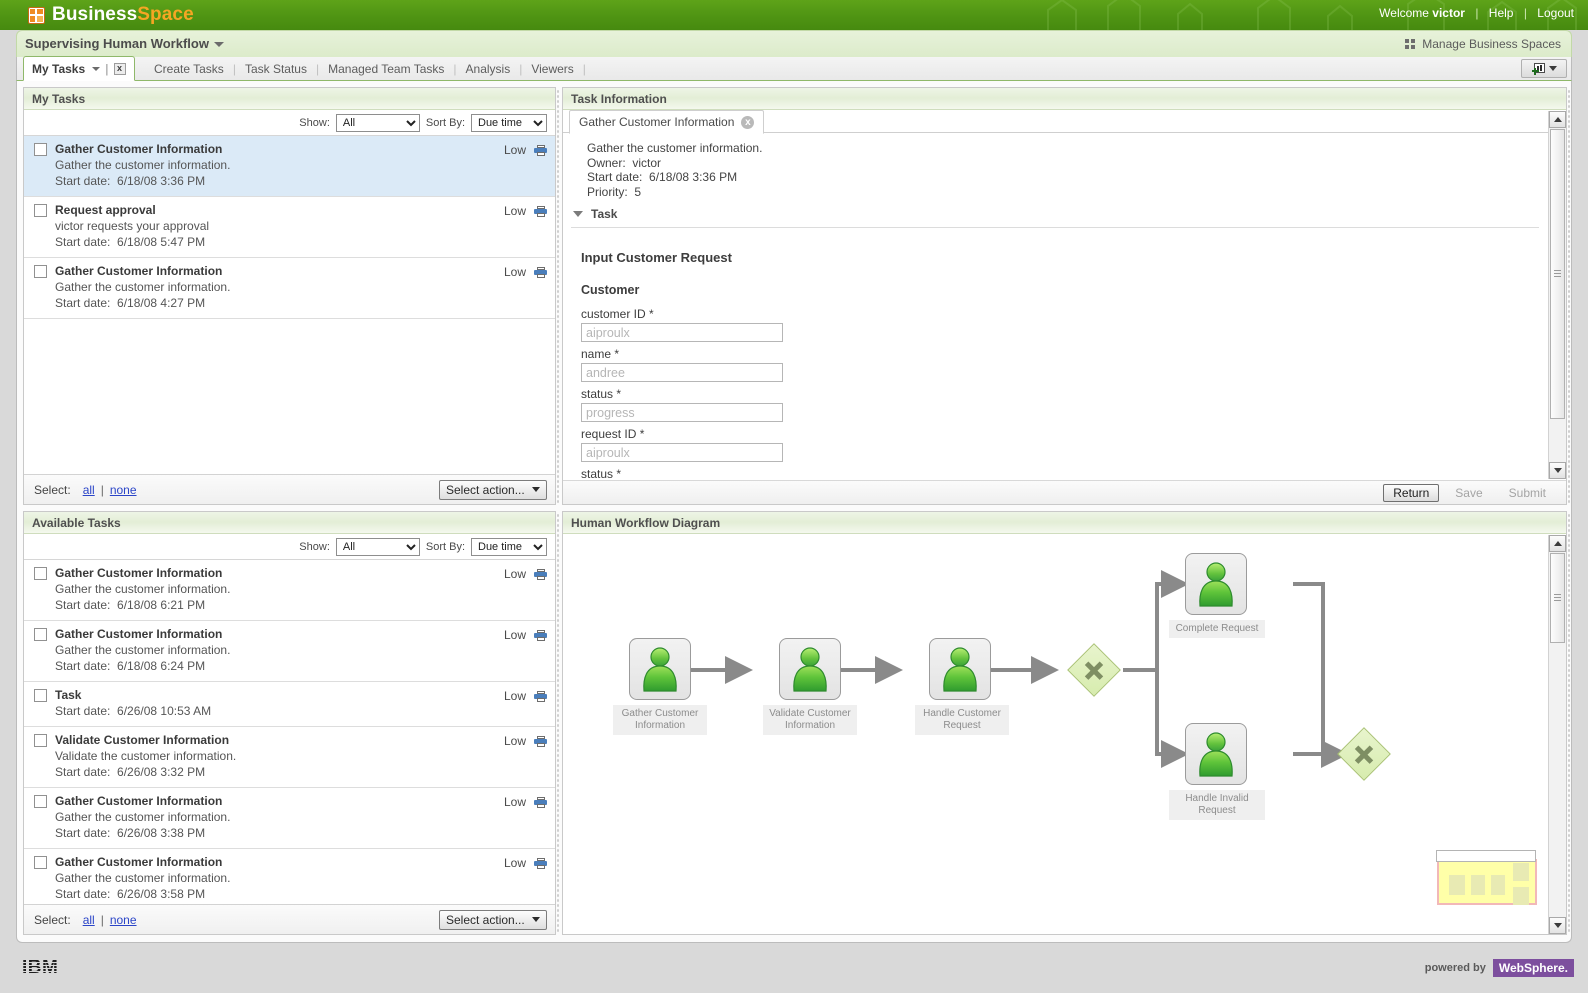 The height and width of the screenshot is (993, 1588). I want to click on task-section-toggle: Task, so click(1055, 210).